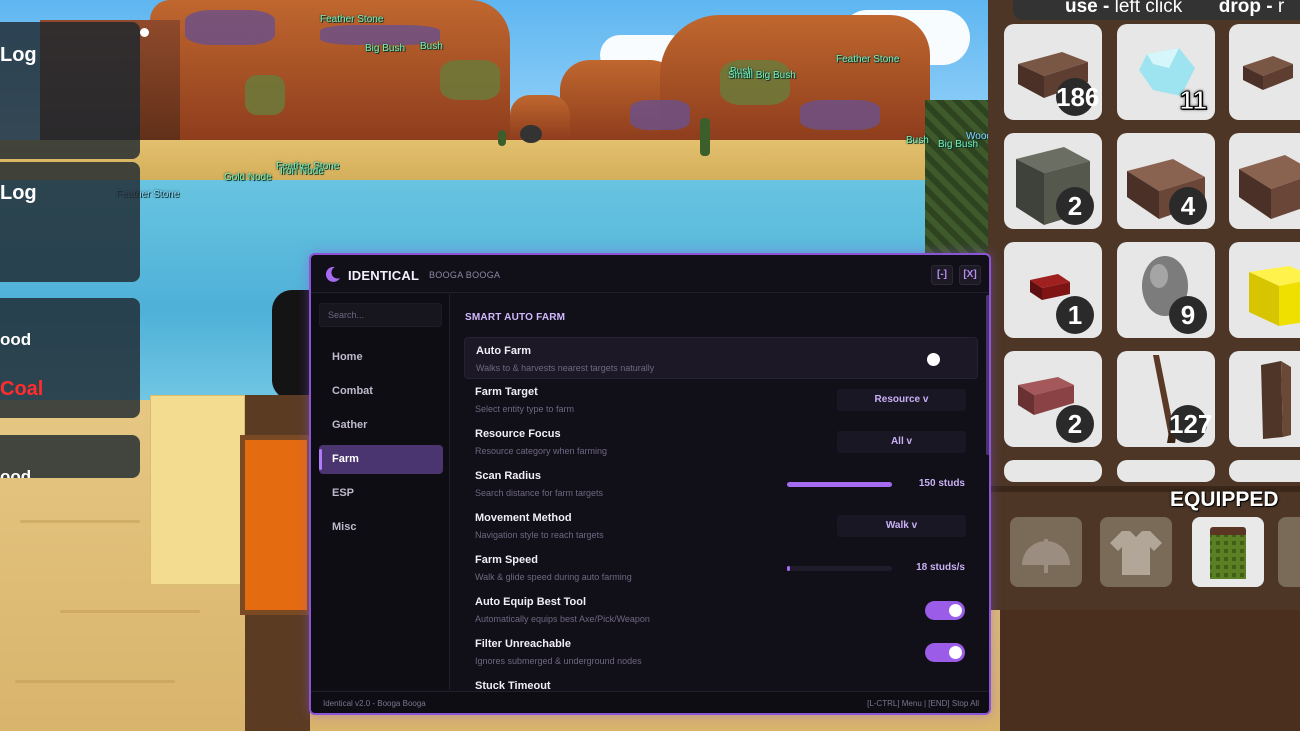 The width and height of the screenshot is (1300, 731). I want to click on menu-title: IDENTICAL, so click(384, 275).